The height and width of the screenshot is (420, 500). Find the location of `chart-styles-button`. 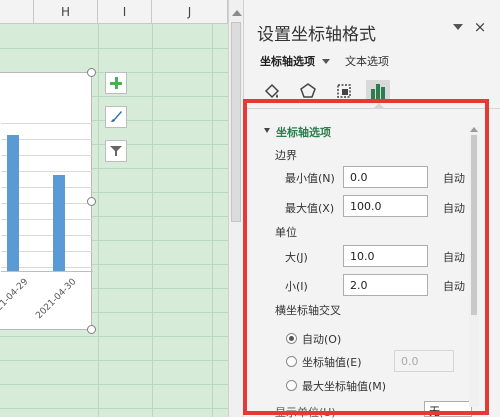

chart-styles-button is located at coordinates (116, 117).